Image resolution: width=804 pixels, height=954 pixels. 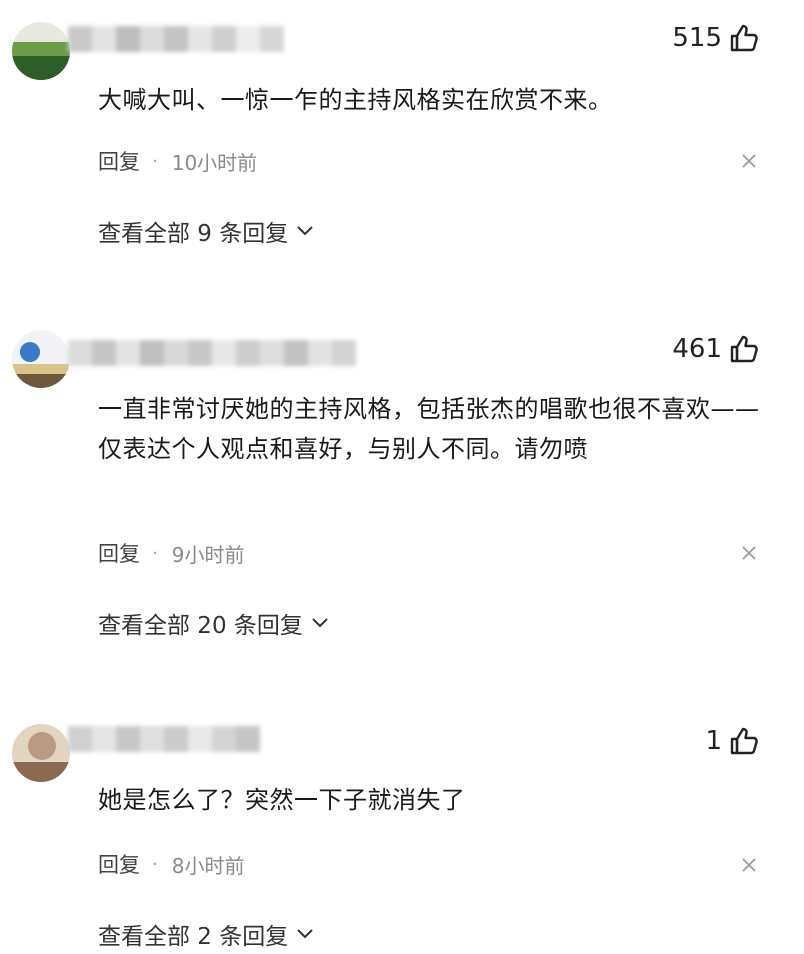 I want to click on like-button: 515, so click(x=716, y=38).